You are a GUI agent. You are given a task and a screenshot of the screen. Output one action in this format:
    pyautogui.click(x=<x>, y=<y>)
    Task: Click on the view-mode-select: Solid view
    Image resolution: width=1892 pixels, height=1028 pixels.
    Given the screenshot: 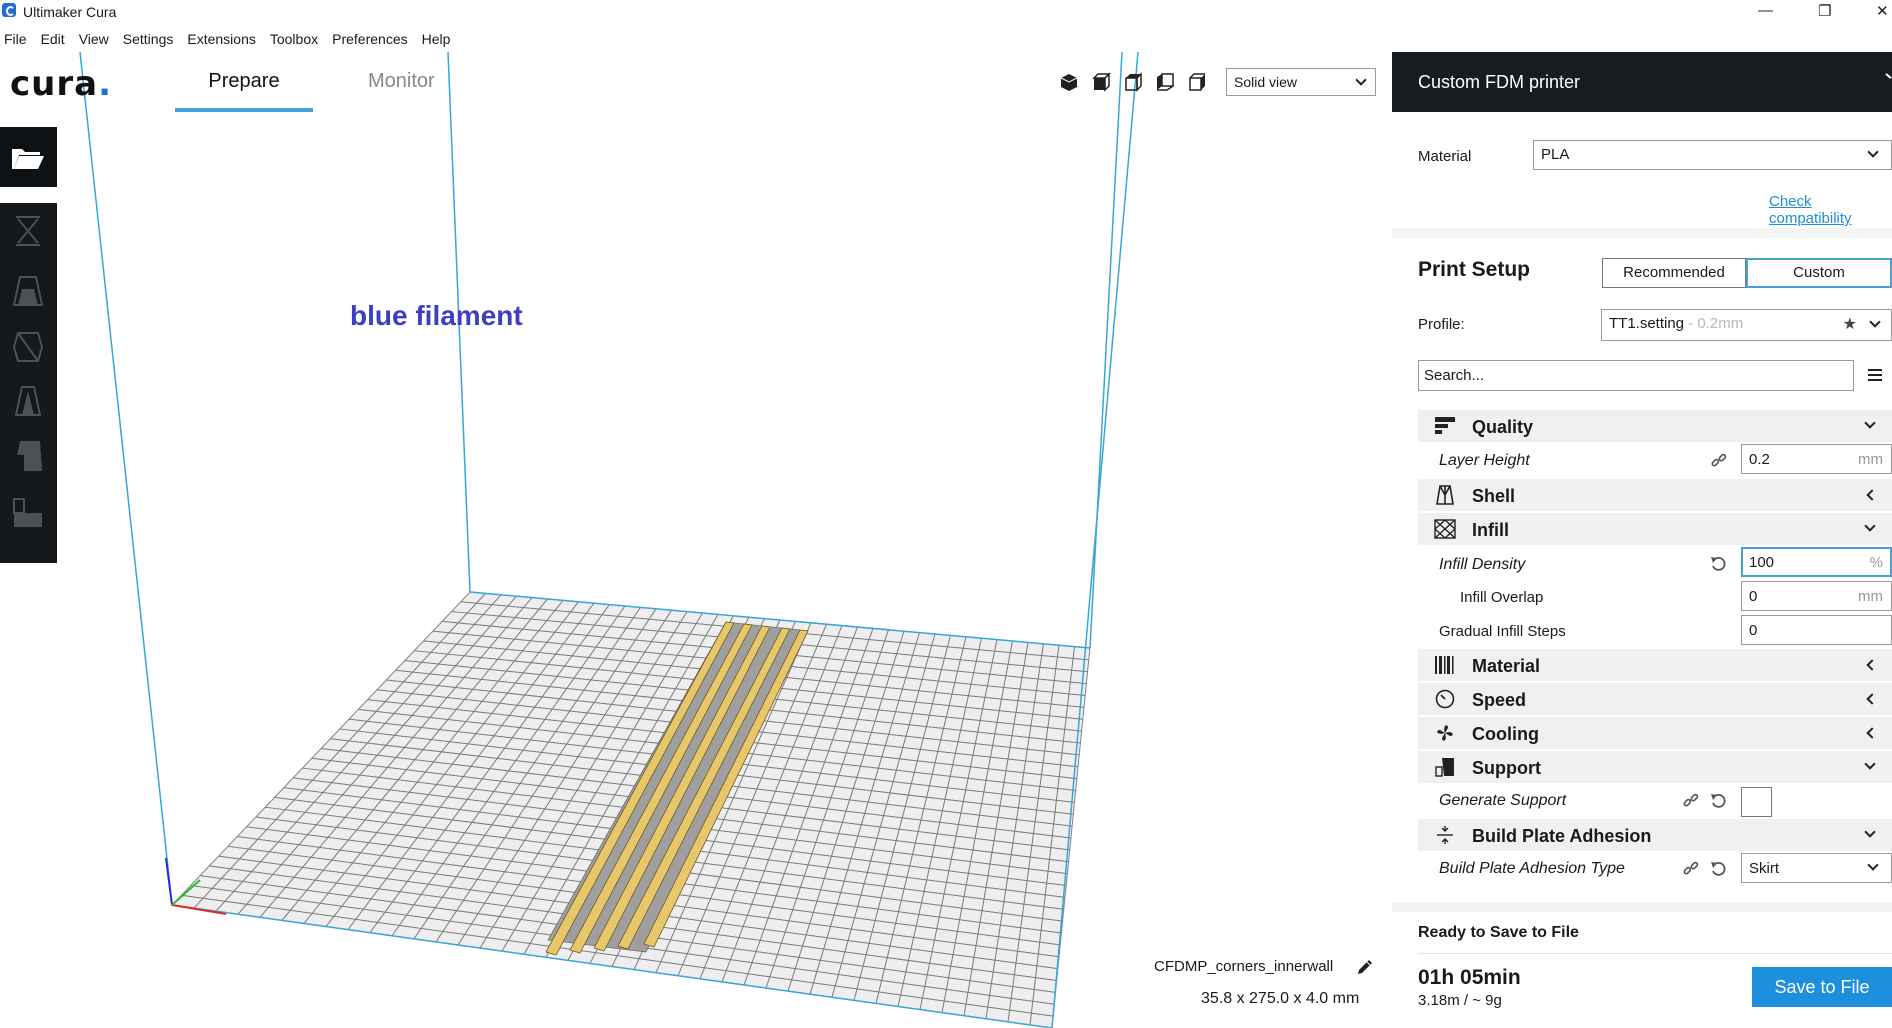 What is the action you would take?
    pyautogui.click(x=1301, y=82)
    